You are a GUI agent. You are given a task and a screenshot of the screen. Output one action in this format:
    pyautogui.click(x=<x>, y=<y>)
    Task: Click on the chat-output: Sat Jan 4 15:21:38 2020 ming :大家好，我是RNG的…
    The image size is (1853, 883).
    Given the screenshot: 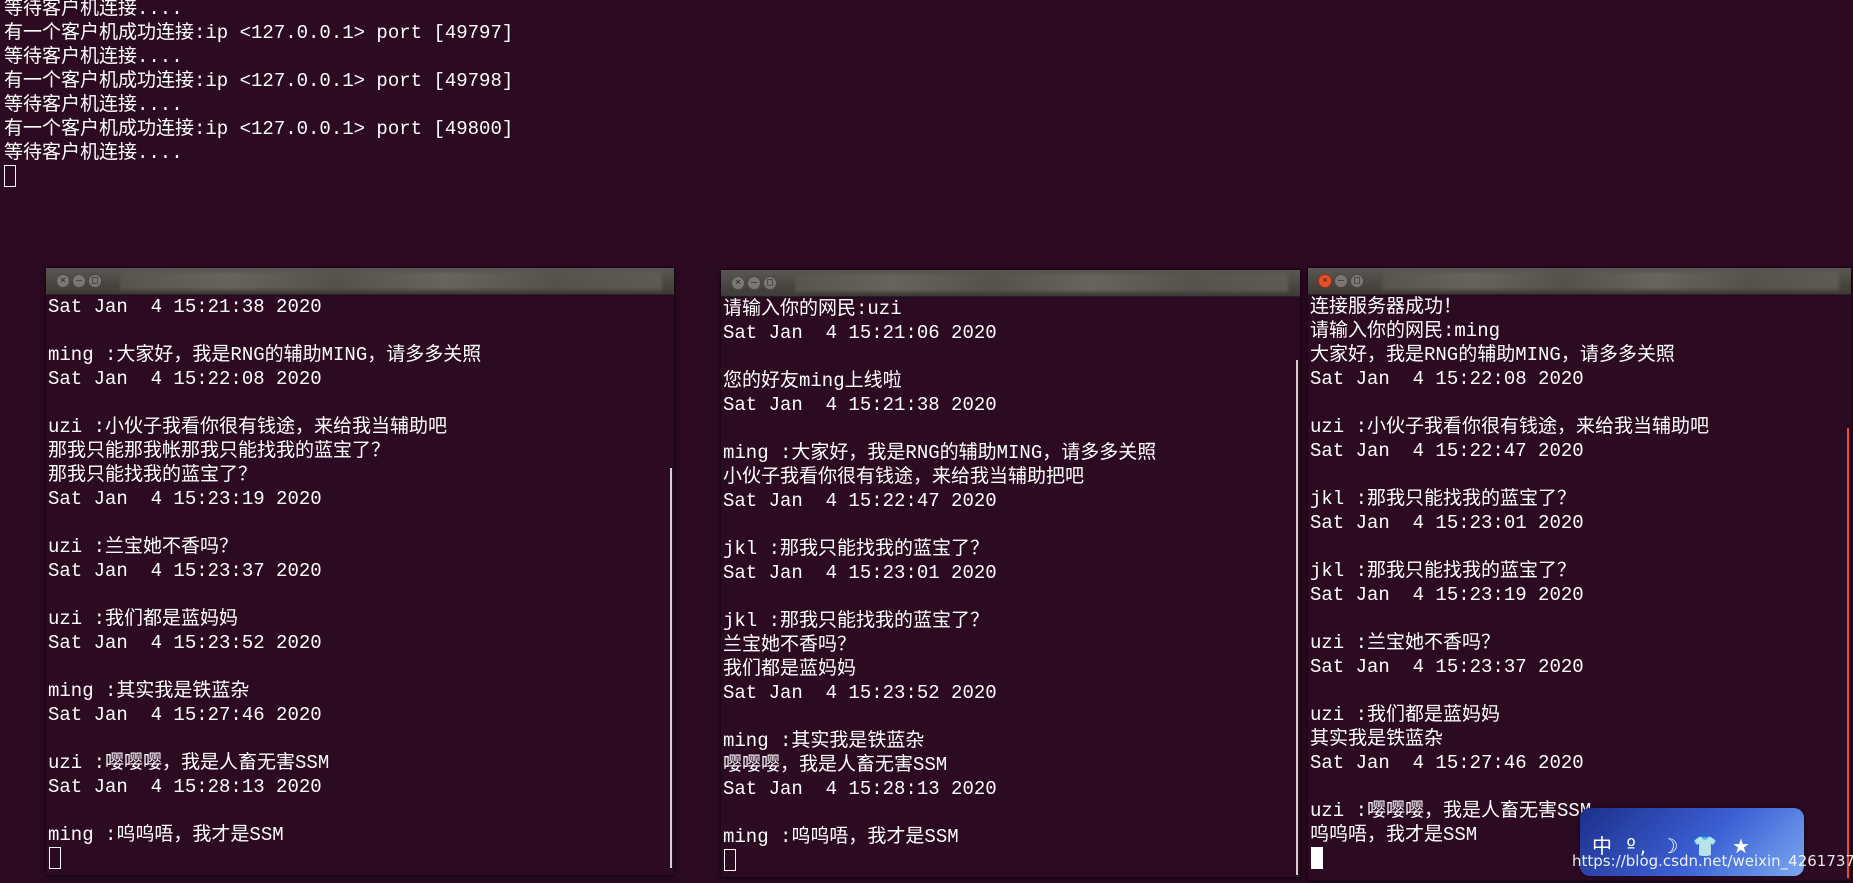 What is the action you would take?
    pyautogui.click(x=265, y=571)
    